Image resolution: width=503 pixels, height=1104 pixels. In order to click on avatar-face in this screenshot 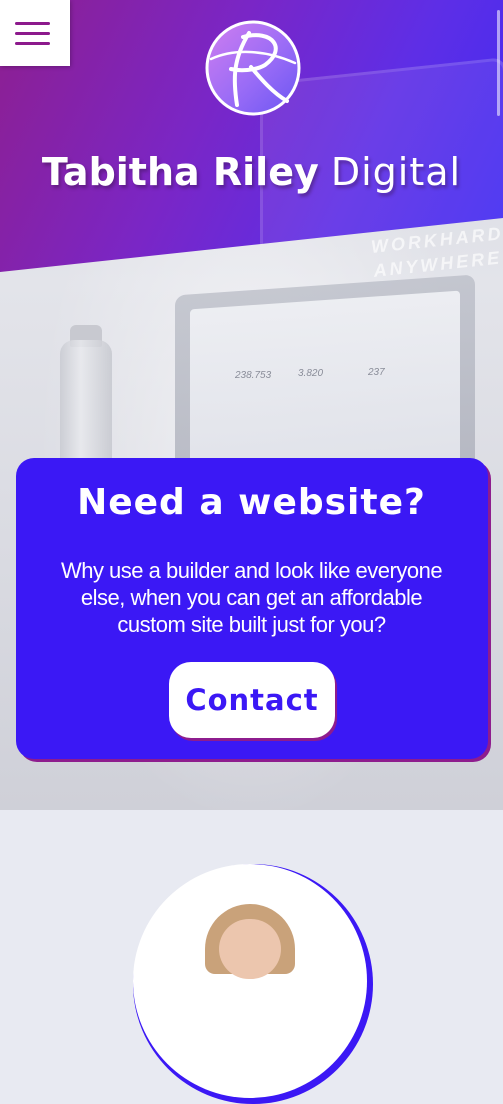, I will do `click(250, 949)`.